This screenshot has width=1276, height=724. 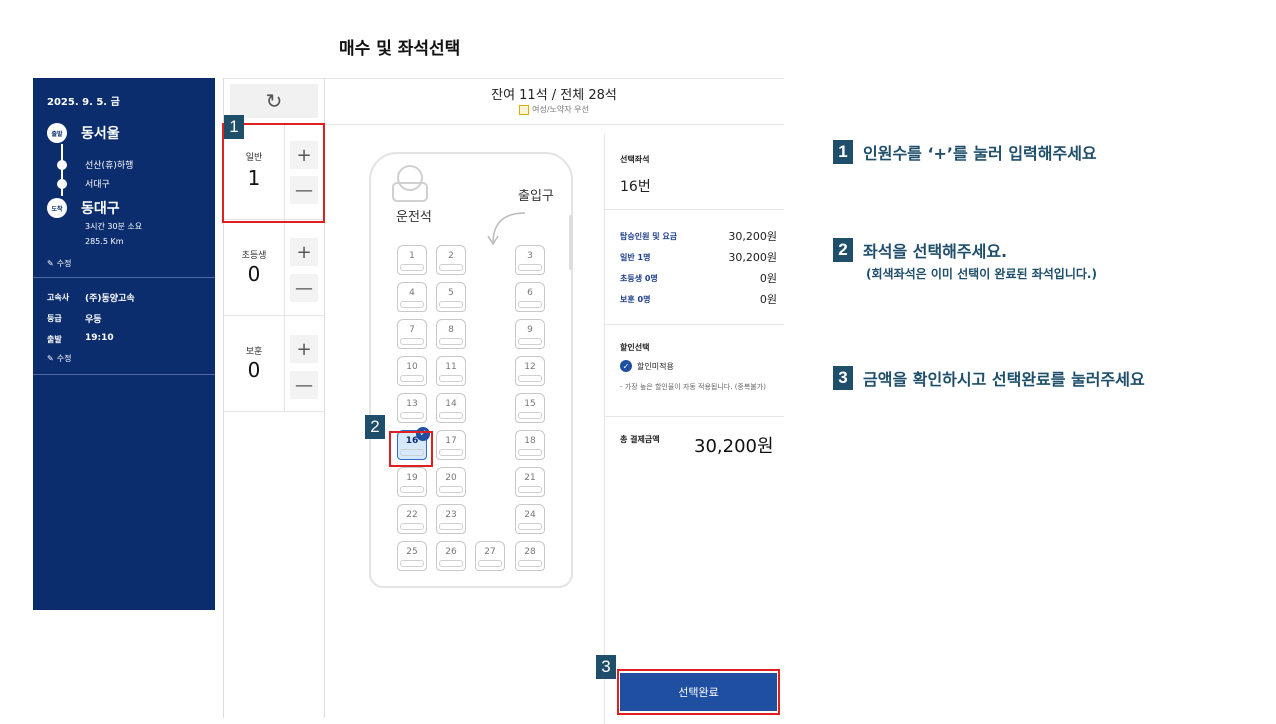 I want to click on annotation-tag: 1, so click(x=234, y=127).